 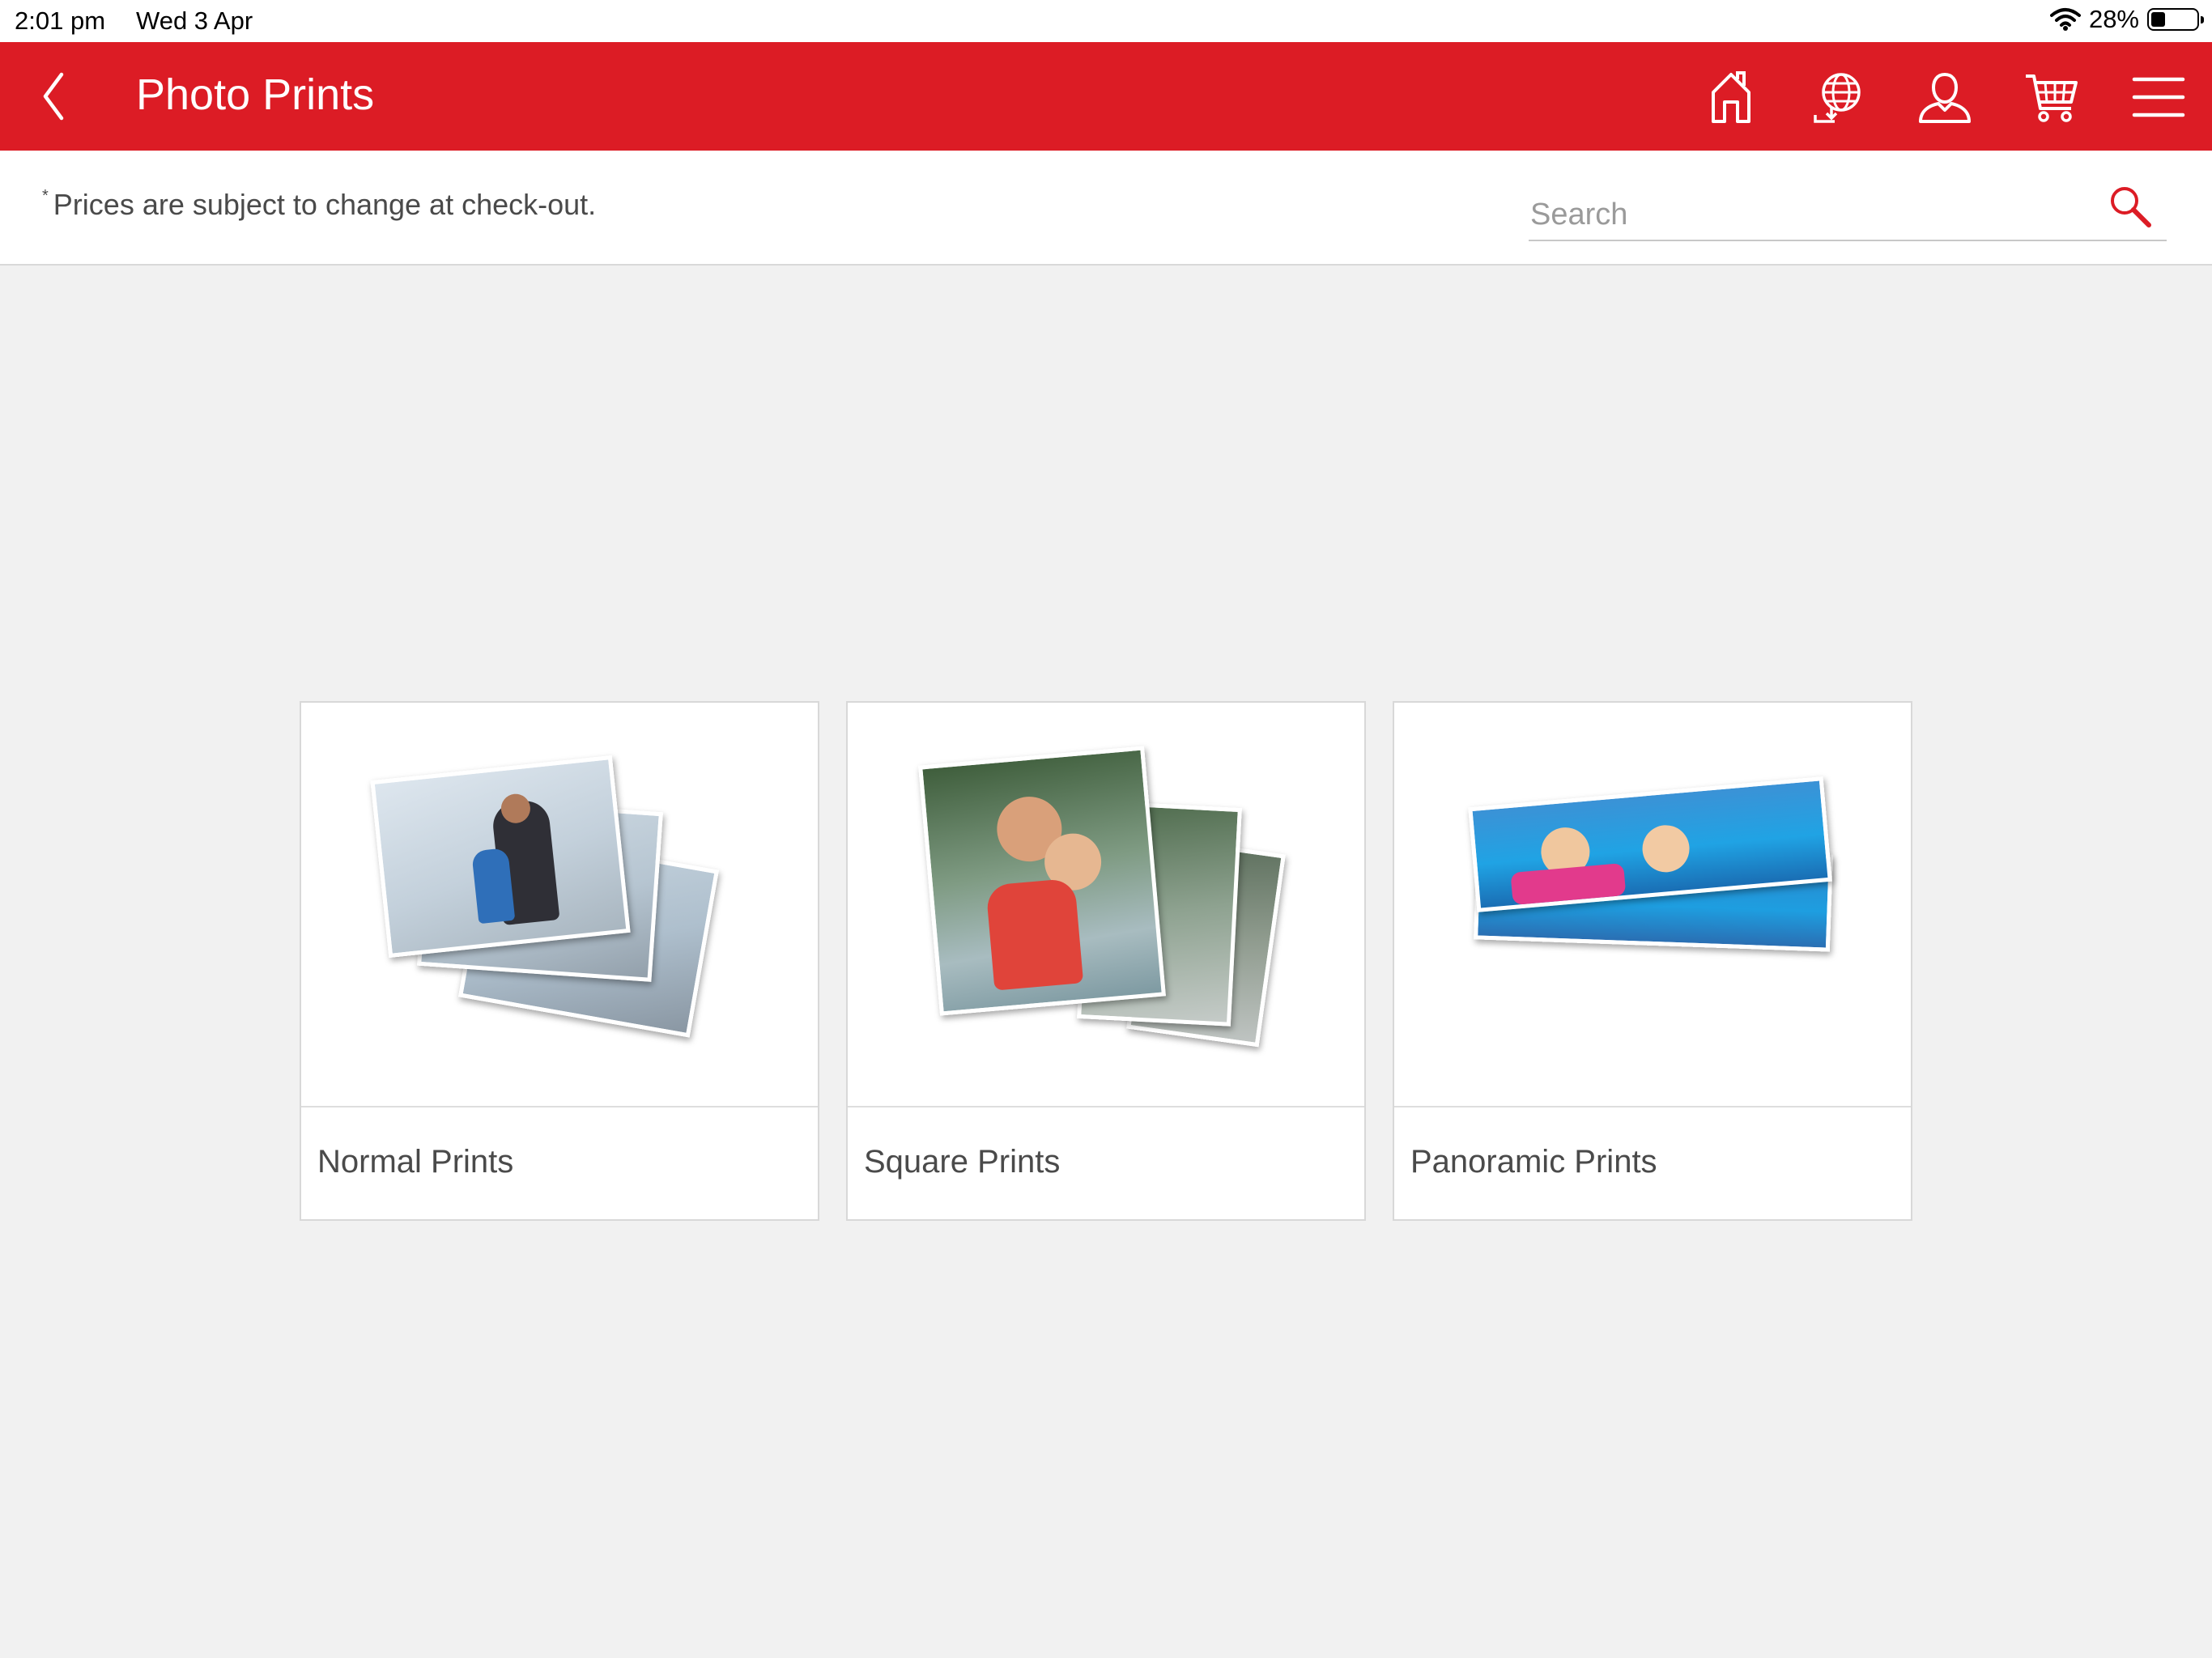 I want to click on battery-icon, so click(x=2176, y=19).